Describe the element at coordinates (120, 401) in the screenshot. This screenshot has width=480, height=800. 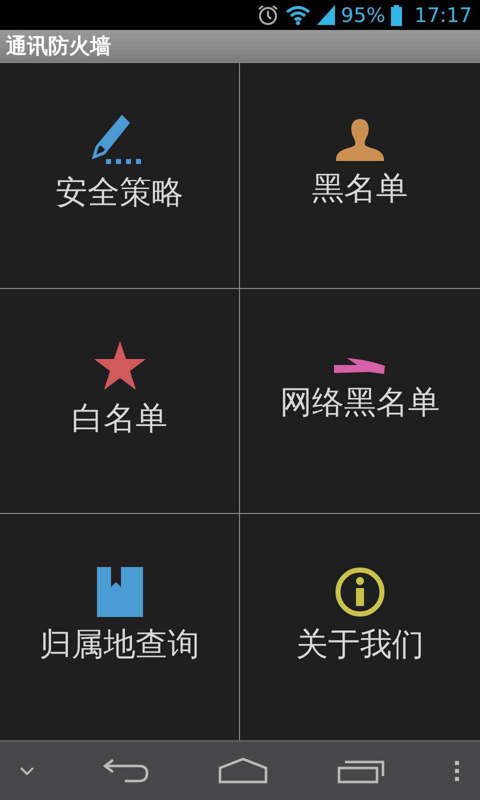
I see `menu-tile: 白名单` at that location.